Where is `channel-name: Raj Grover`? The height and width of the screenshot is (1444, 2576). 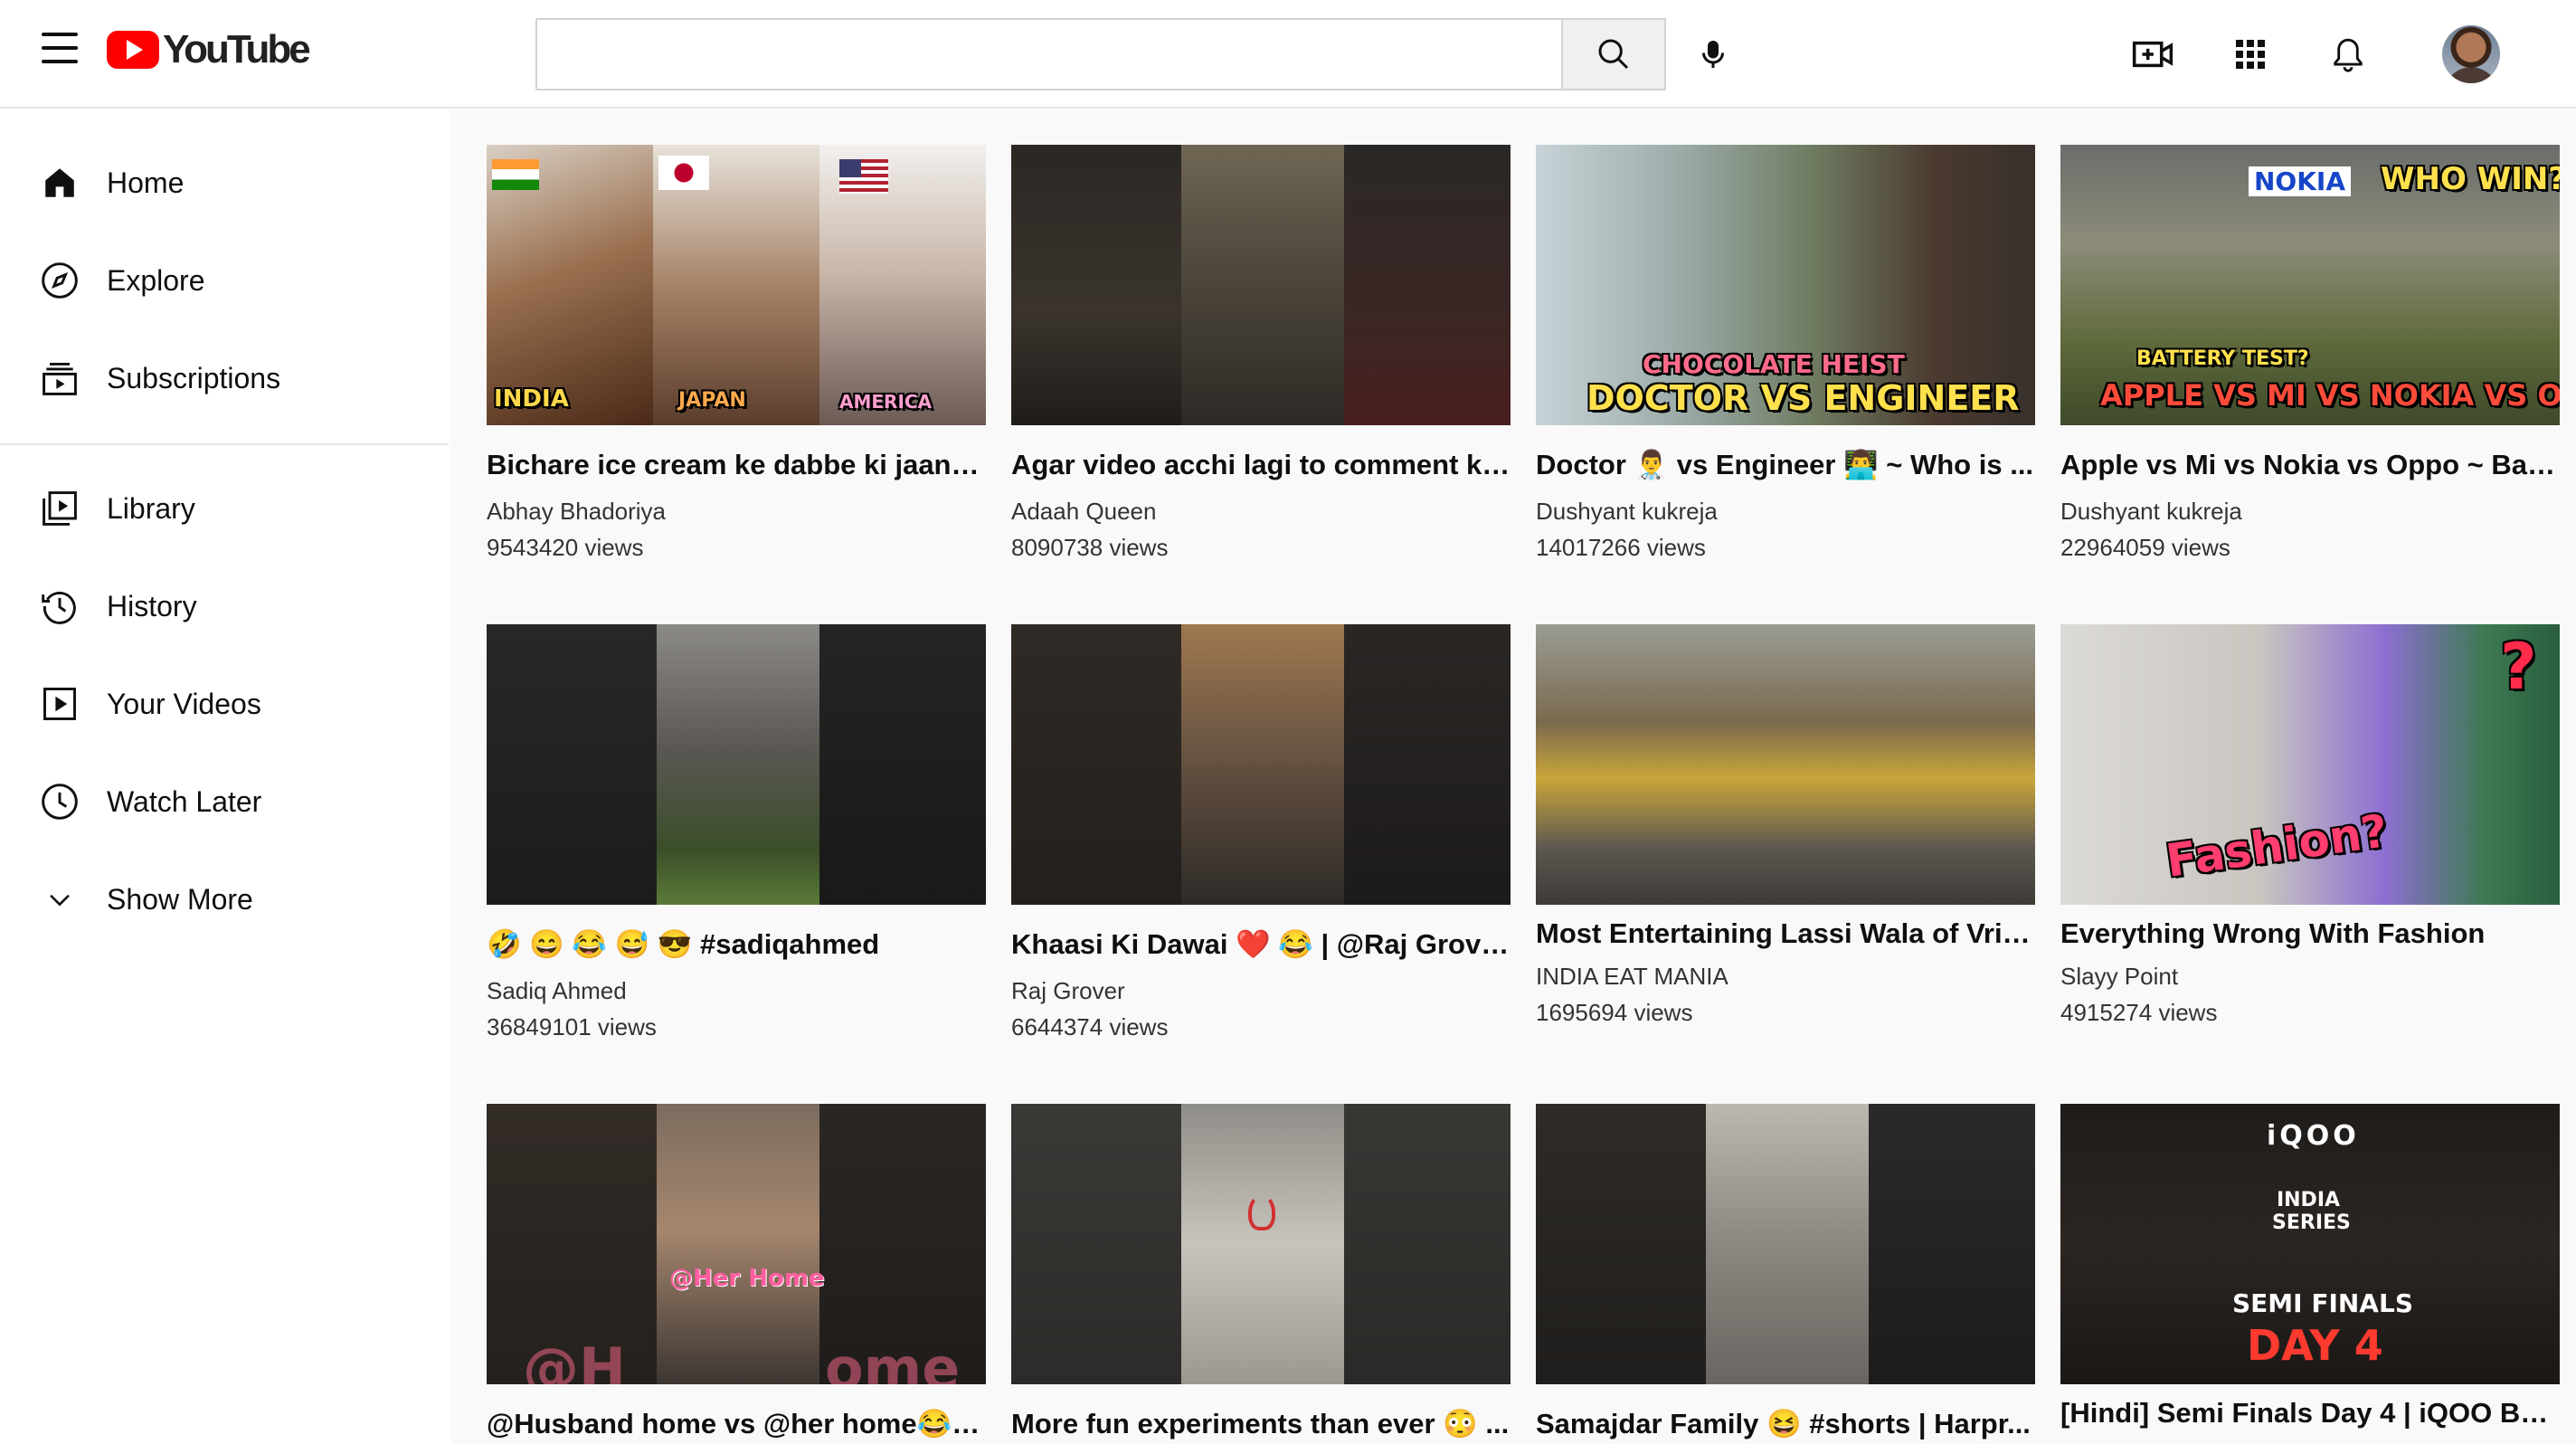 channel-name: Raj Grover is located at coordinates (1068, 991).